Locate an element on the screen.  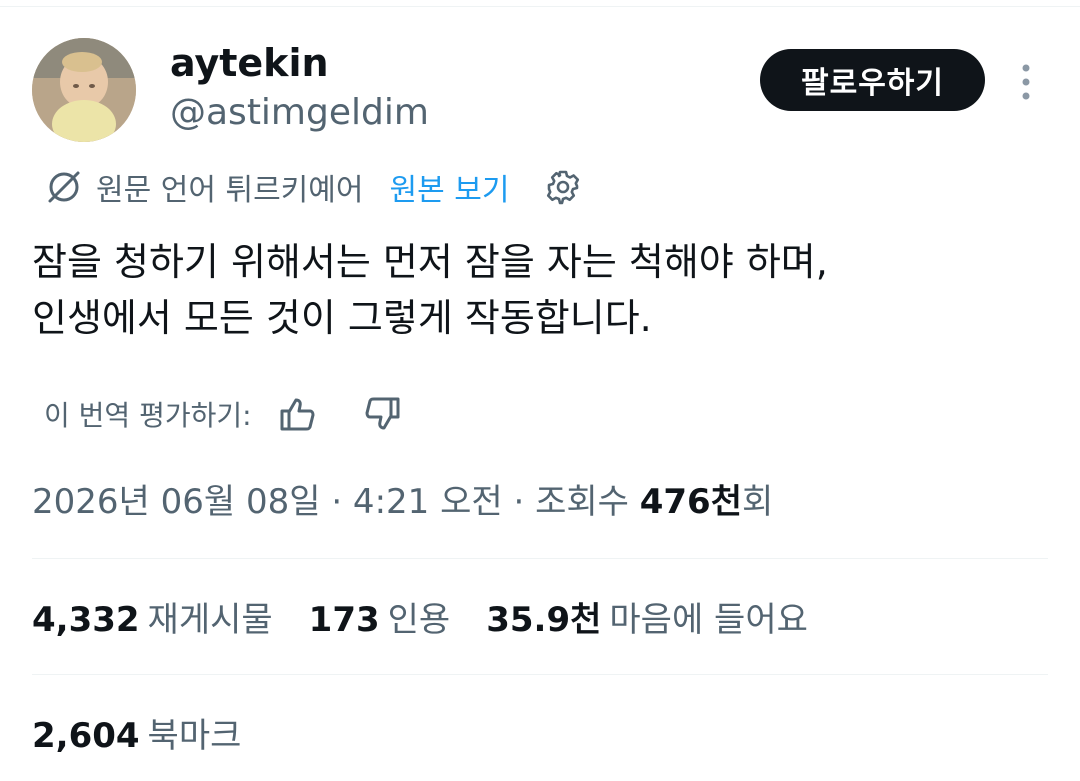
views-count: 476천 is located at coordinates (690, 502).